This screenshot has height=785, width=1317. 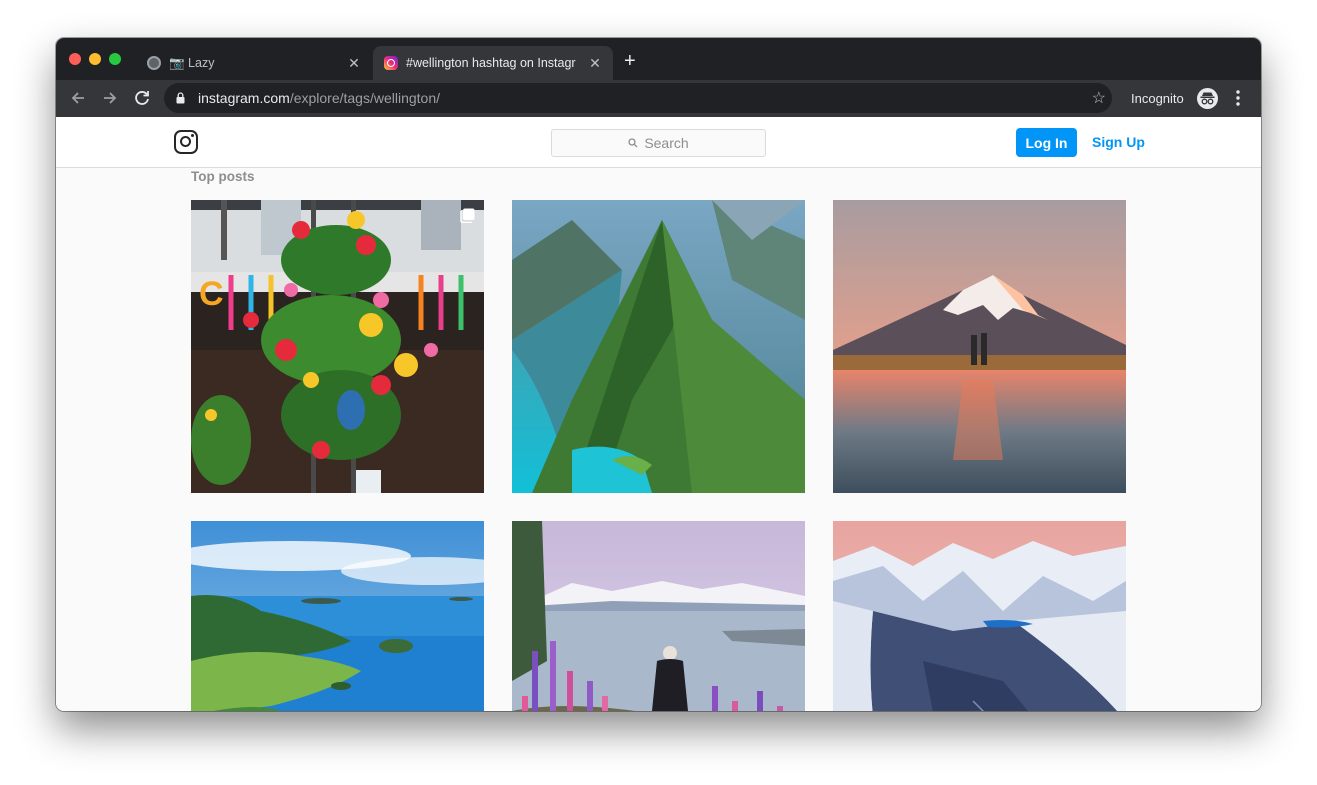 What do you see at coordinates (633, 143) in the screenshot?
I see `search-icon` at bounding box center [633, 143].